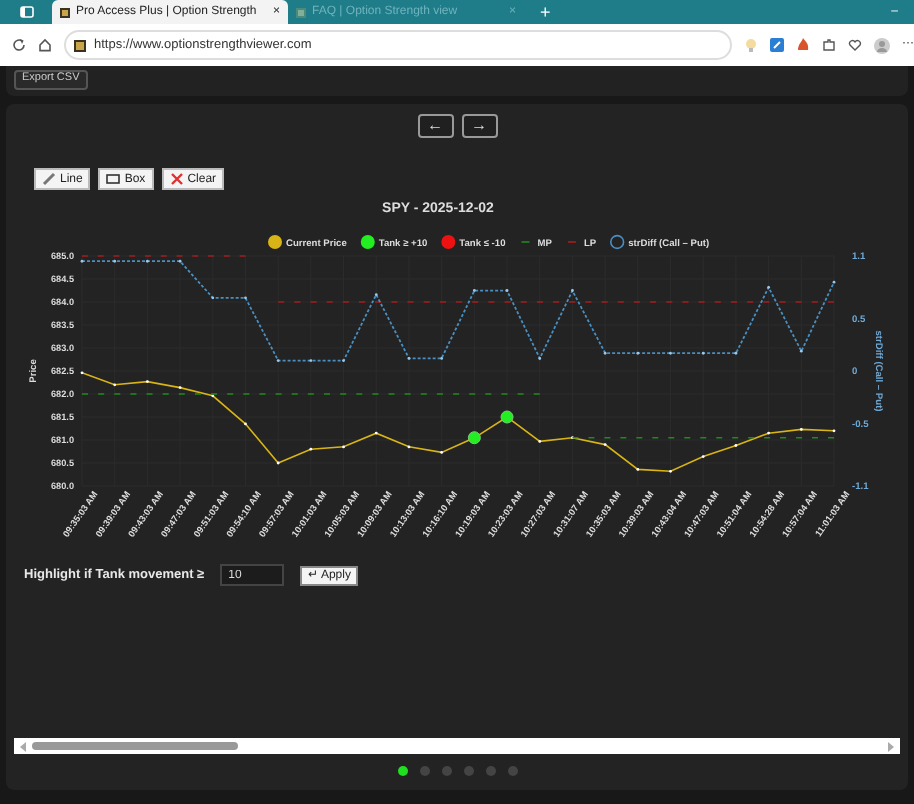 The height and width of the screenshot is (804, 914). I want to click on avatar-icon, so click(882, 45).